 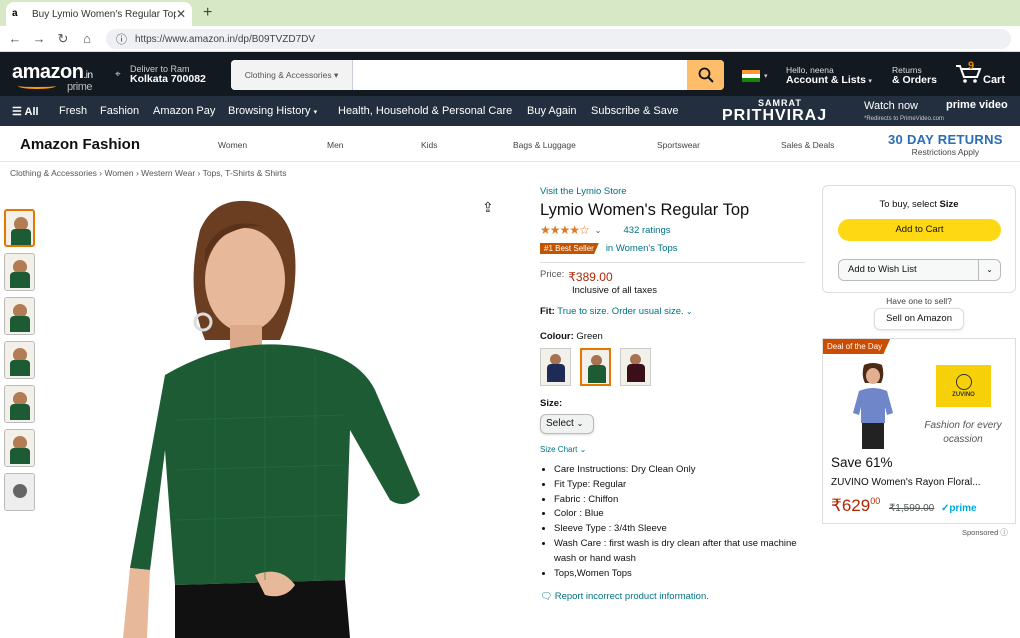 I want to click on colour-swatch-blue, so click(x=555, y=367).